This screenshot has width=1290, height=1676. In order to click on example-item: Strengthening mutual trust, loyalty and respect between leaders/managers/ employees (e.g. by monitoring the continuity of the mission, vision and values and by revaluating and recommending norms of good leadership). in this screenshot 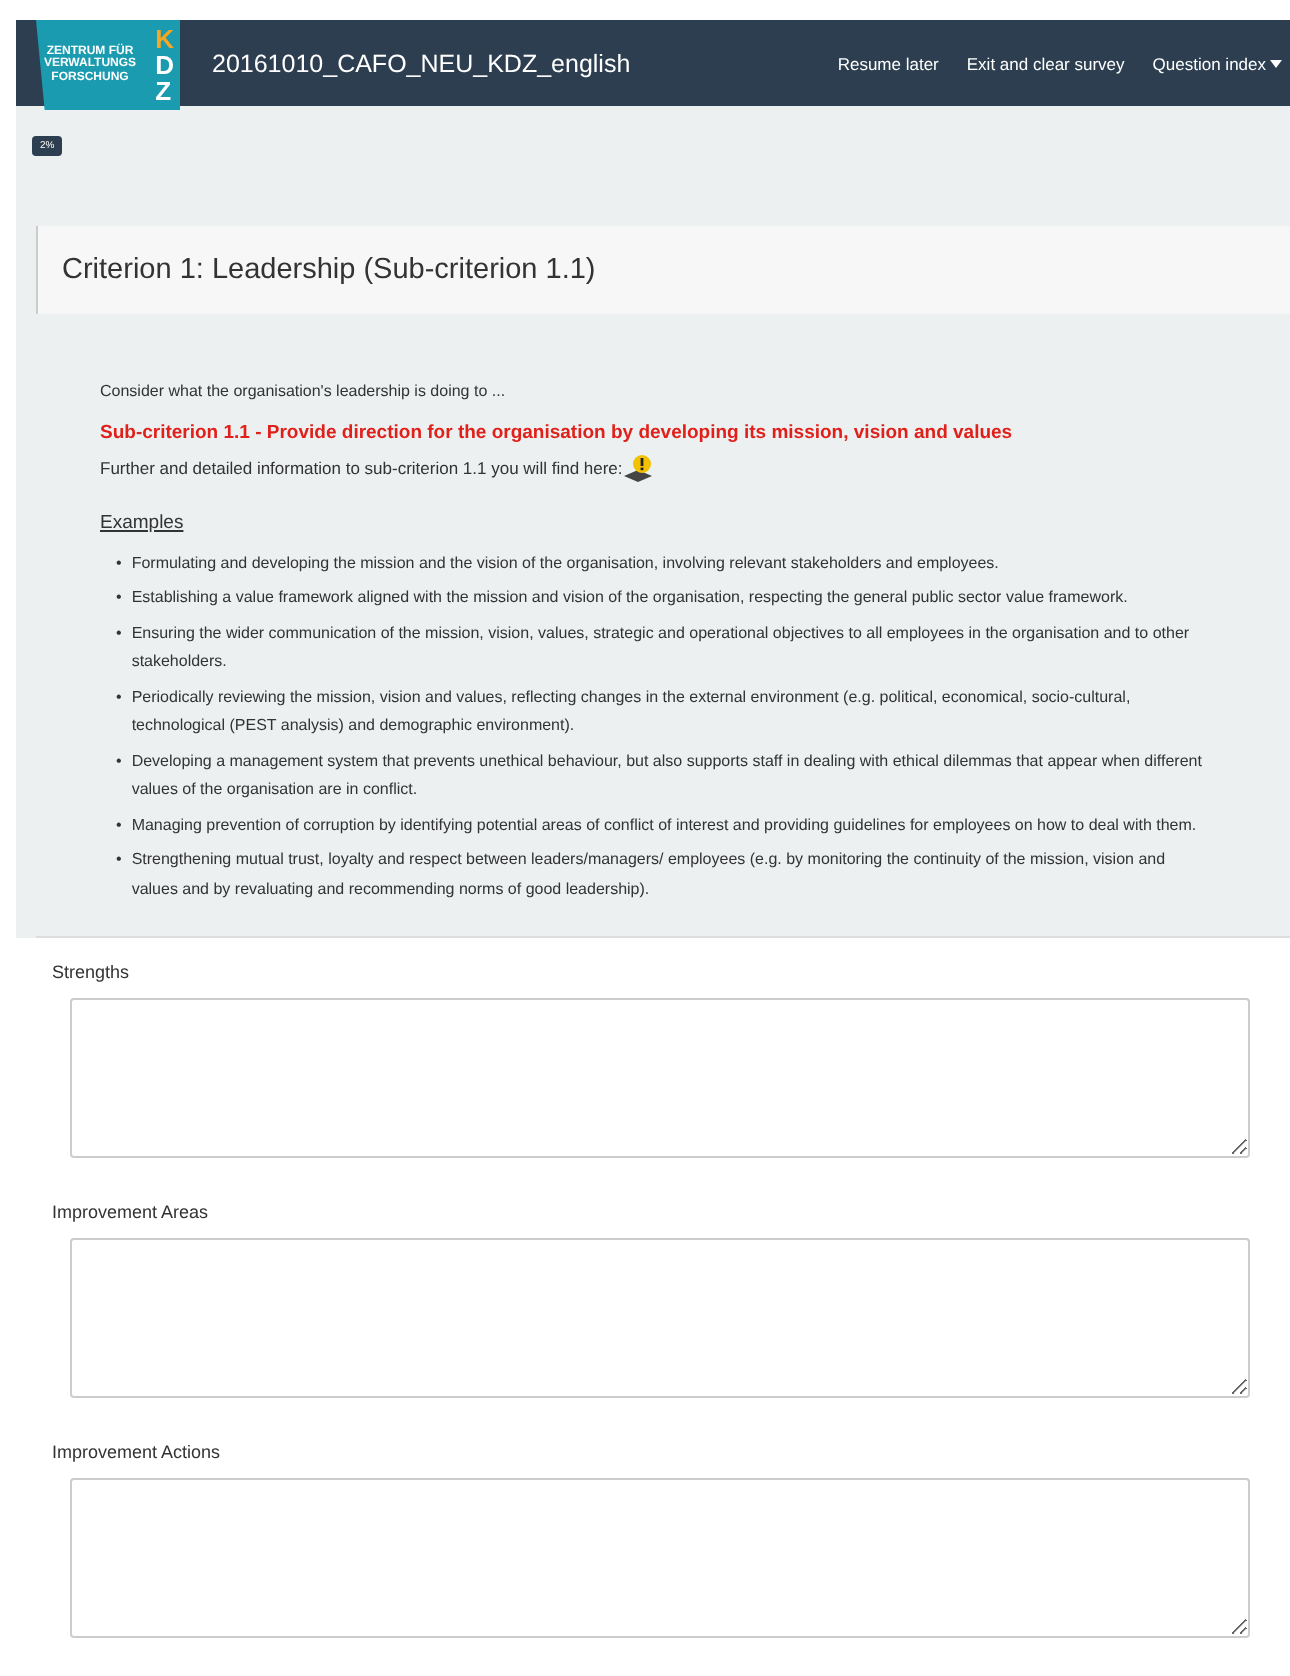, I will do `click(649, 875)`.